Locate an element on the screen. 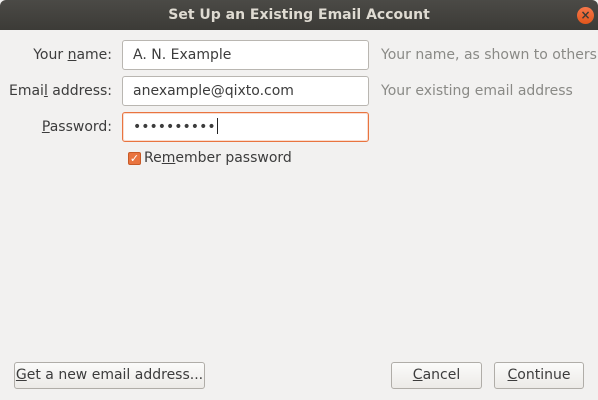  window-title: Set Up an Existing Email Account is located at coordinates (299, 15).